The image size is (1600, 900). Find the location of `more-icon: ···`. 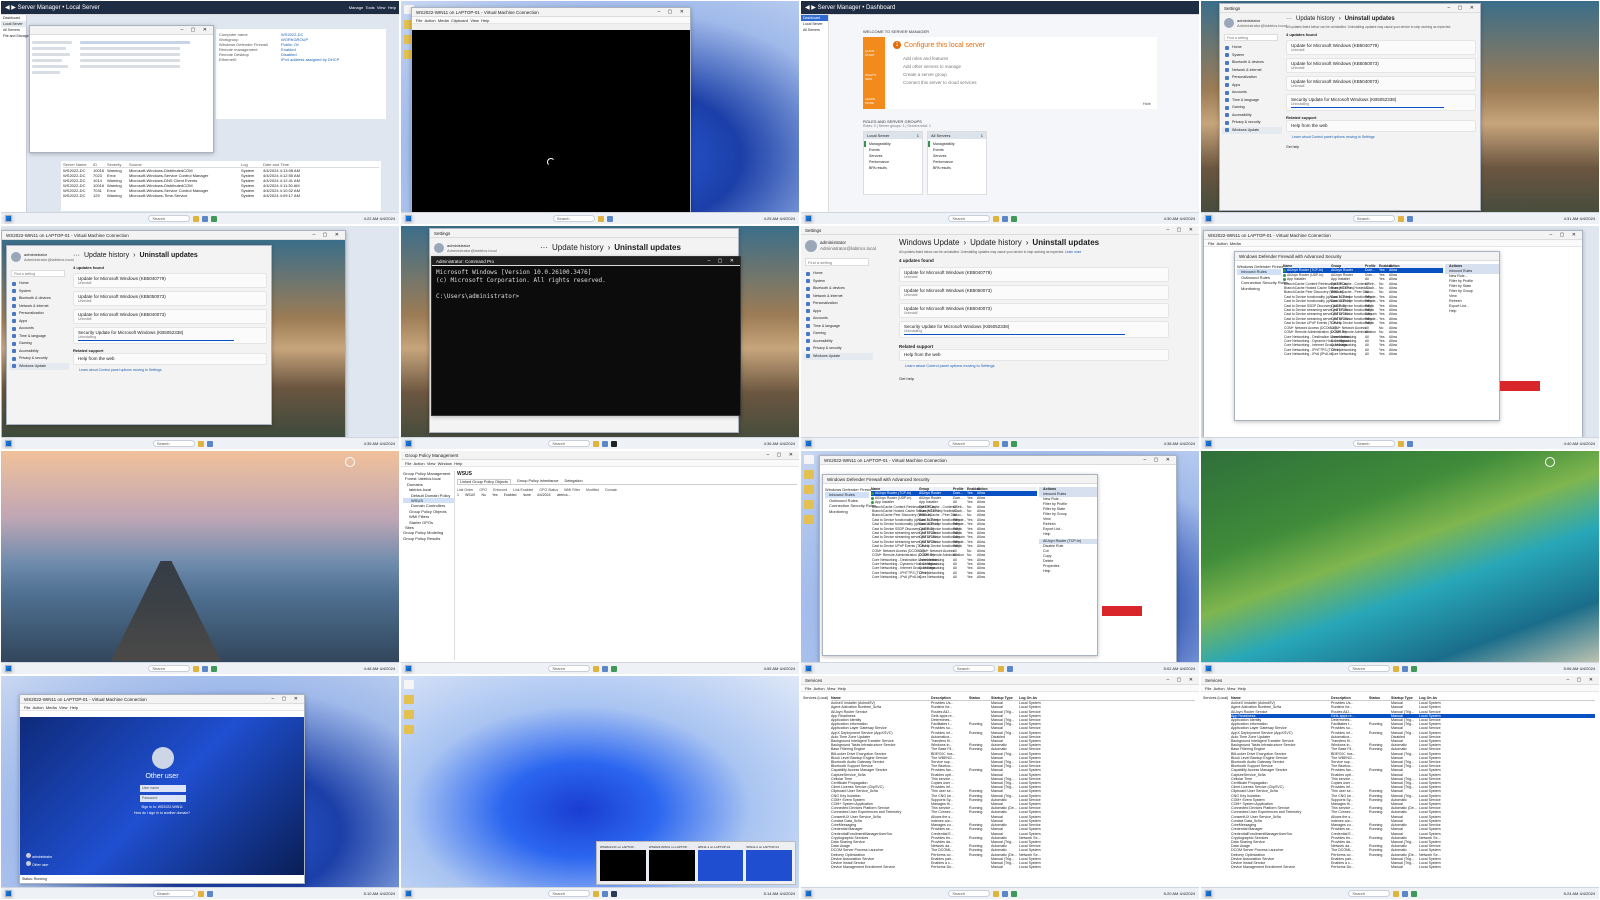

more-icon: ··· is located at coordinates (76, 255).